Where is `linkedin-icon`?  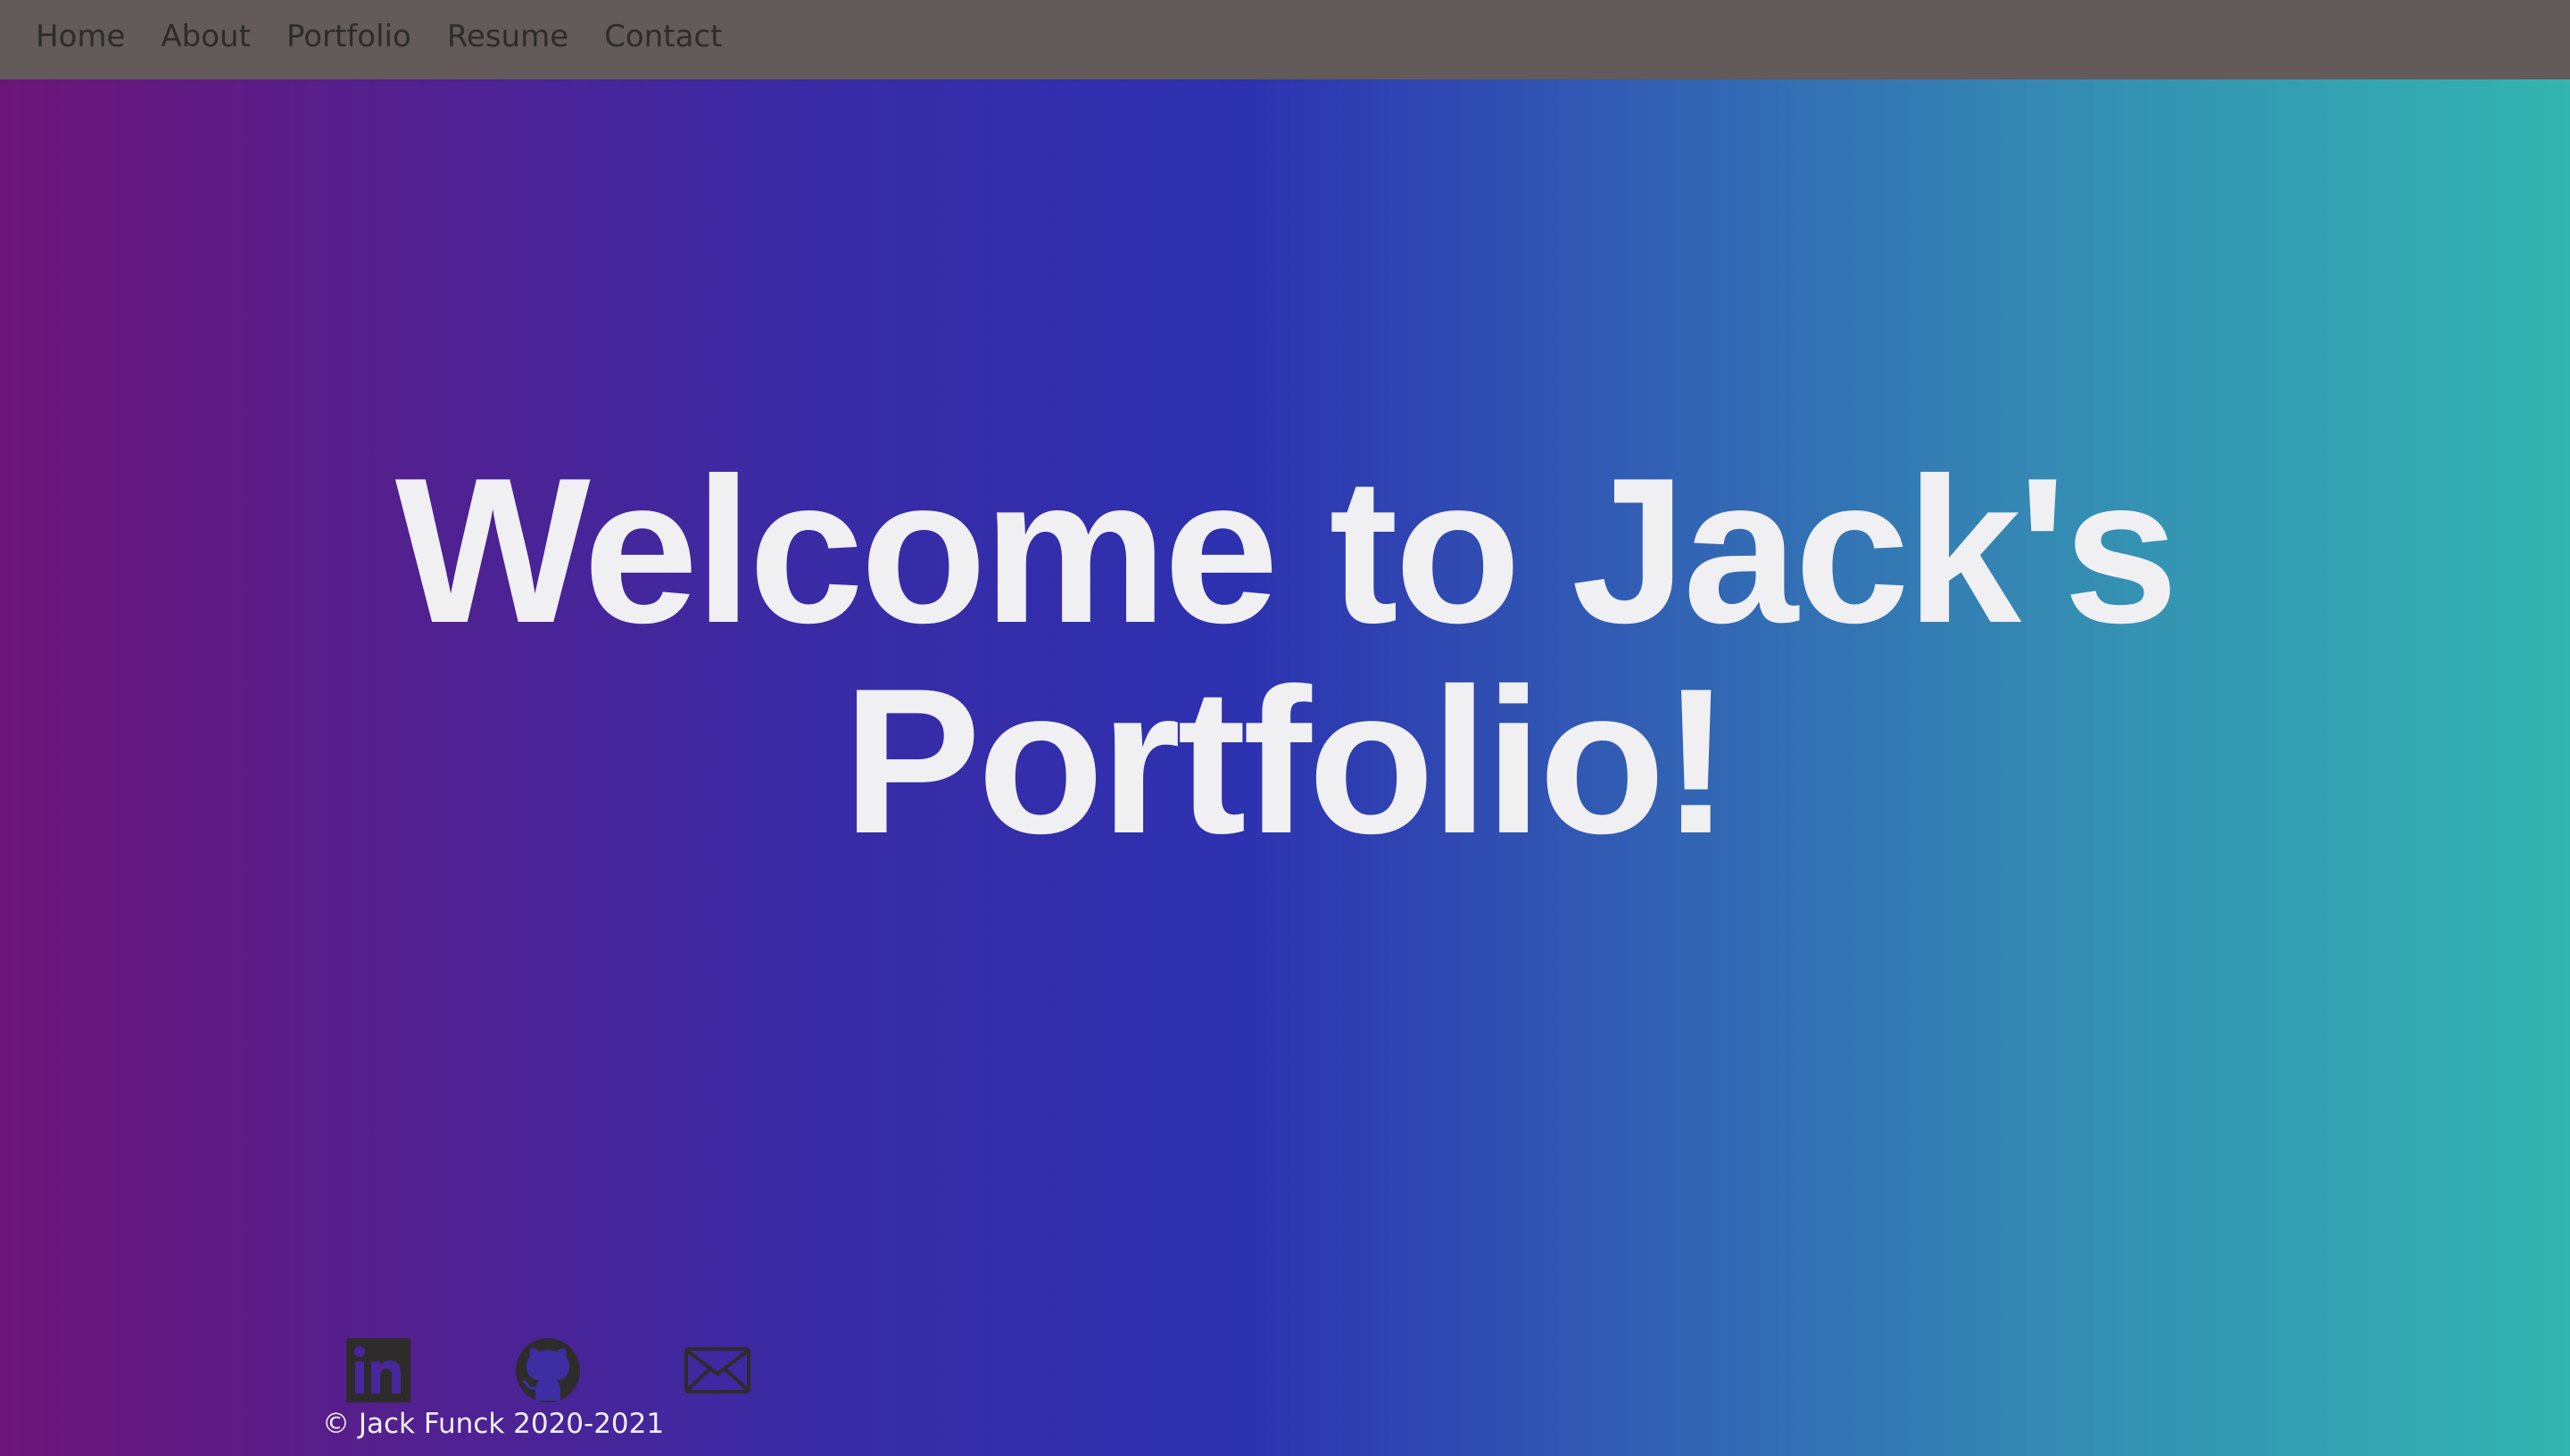
linkedin-icon is located at coordinates (378, 1370).